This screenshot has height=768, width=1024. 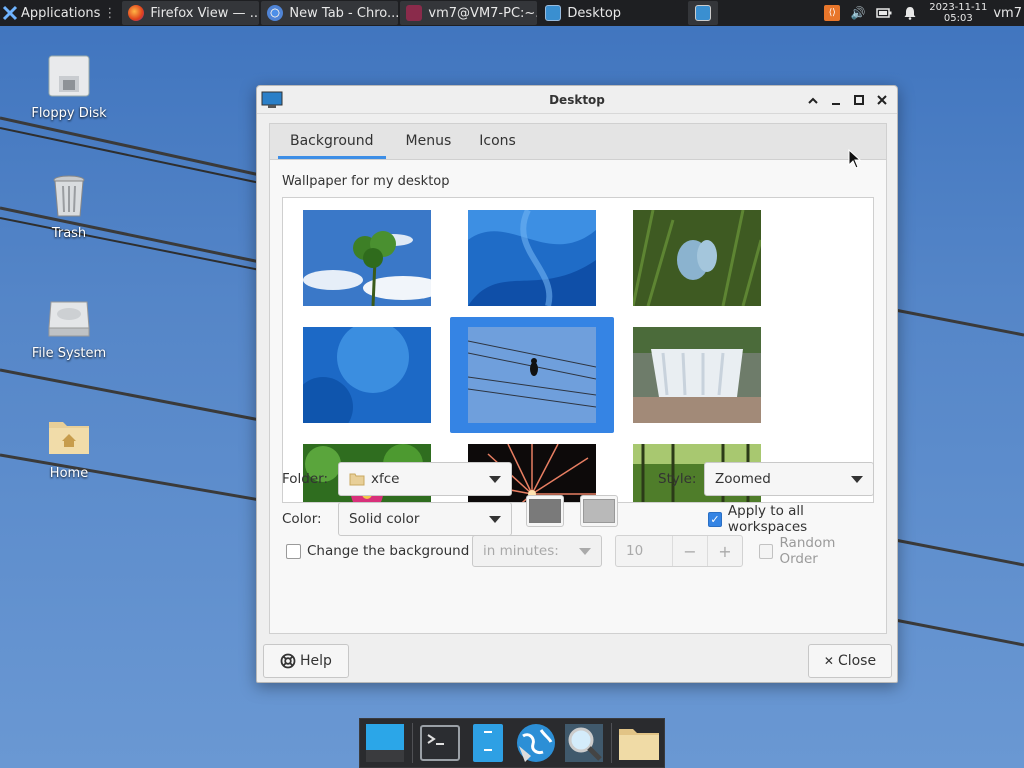 I want to click on mouse-cursor-icon, so click(x=855, y=159).